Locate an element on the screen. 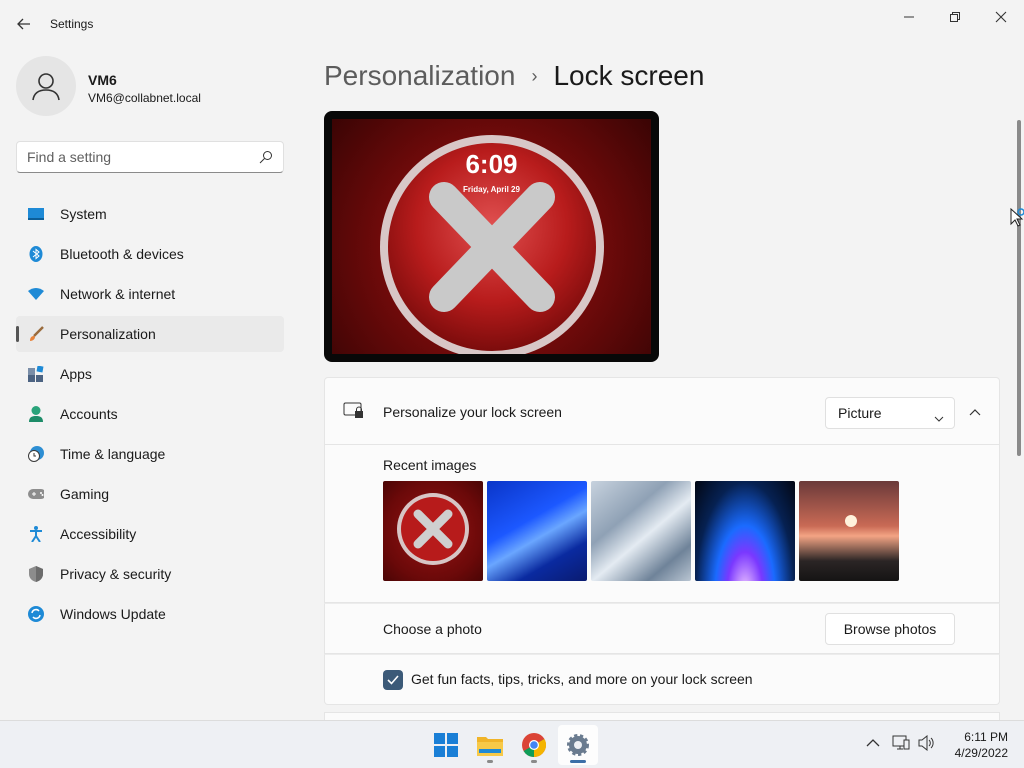 The height and width of the screenshot is (768, 1024). accessibility-icon is located at coordinates (36, 534).